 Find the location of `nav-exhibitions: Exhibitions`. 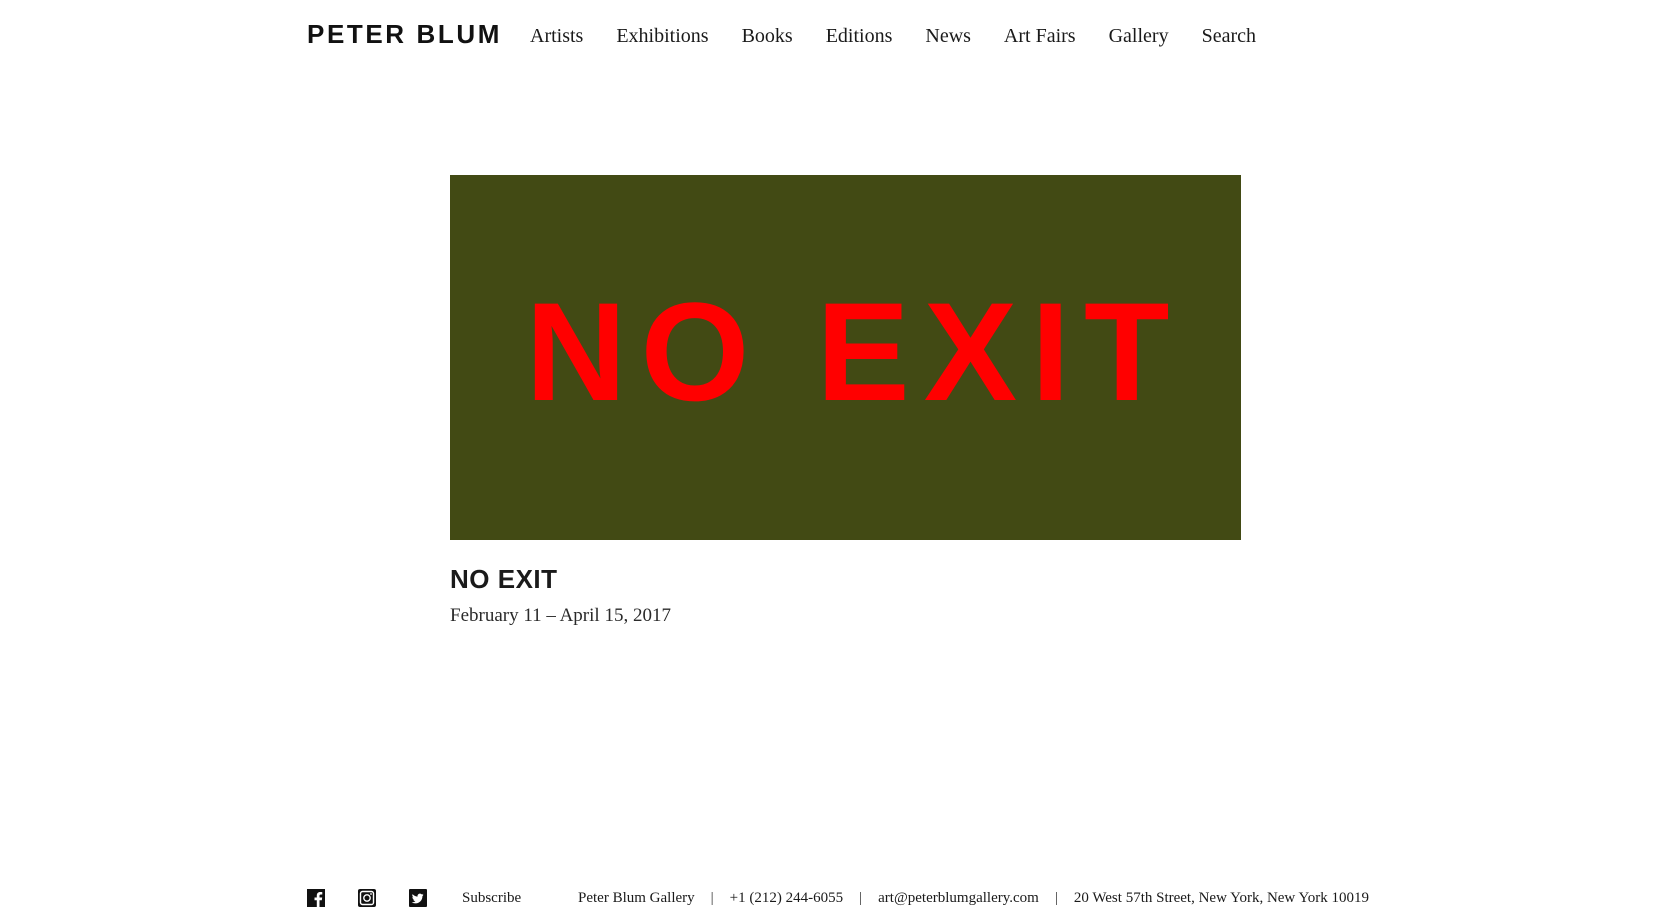

nav-exhibitions: Exhibitions is located at coordinates (662, 36).